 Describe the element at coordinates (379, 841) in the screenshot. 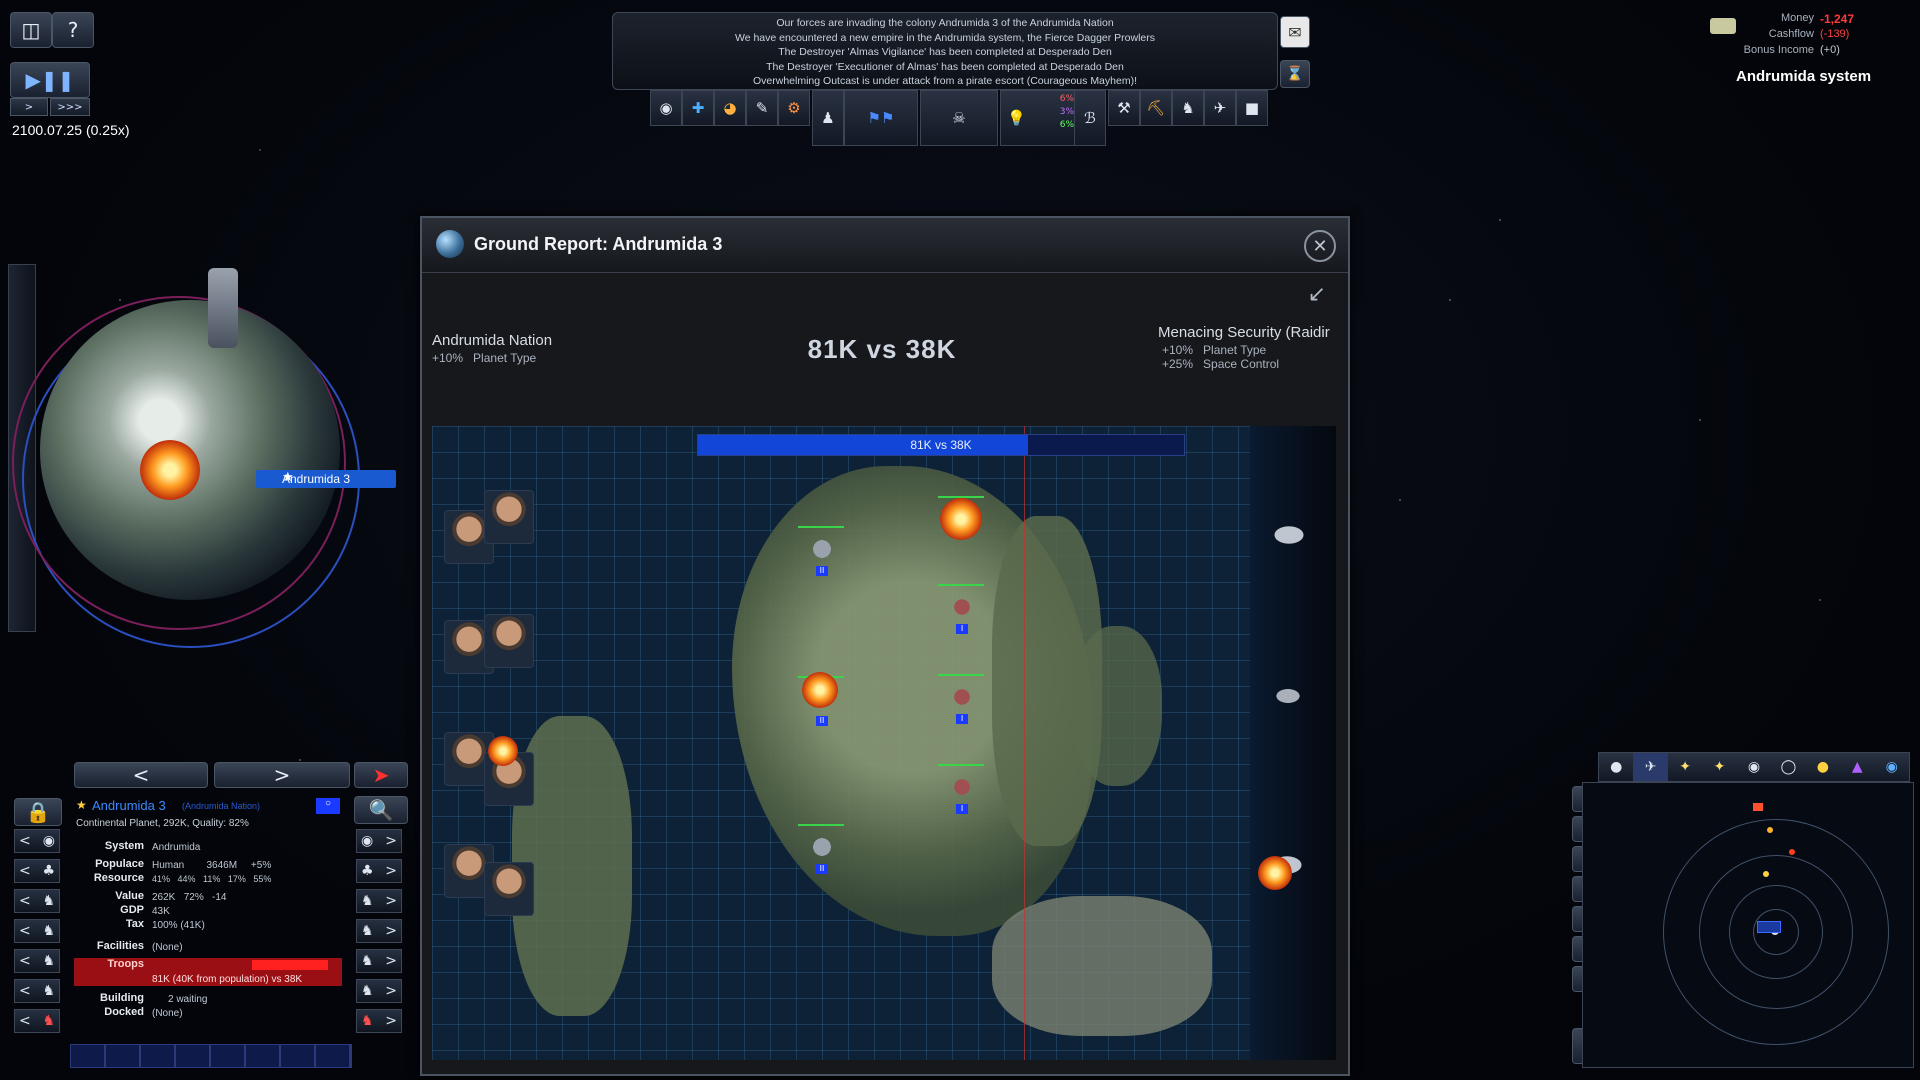

I see `right-arrow-button: ◉ >` at that location.